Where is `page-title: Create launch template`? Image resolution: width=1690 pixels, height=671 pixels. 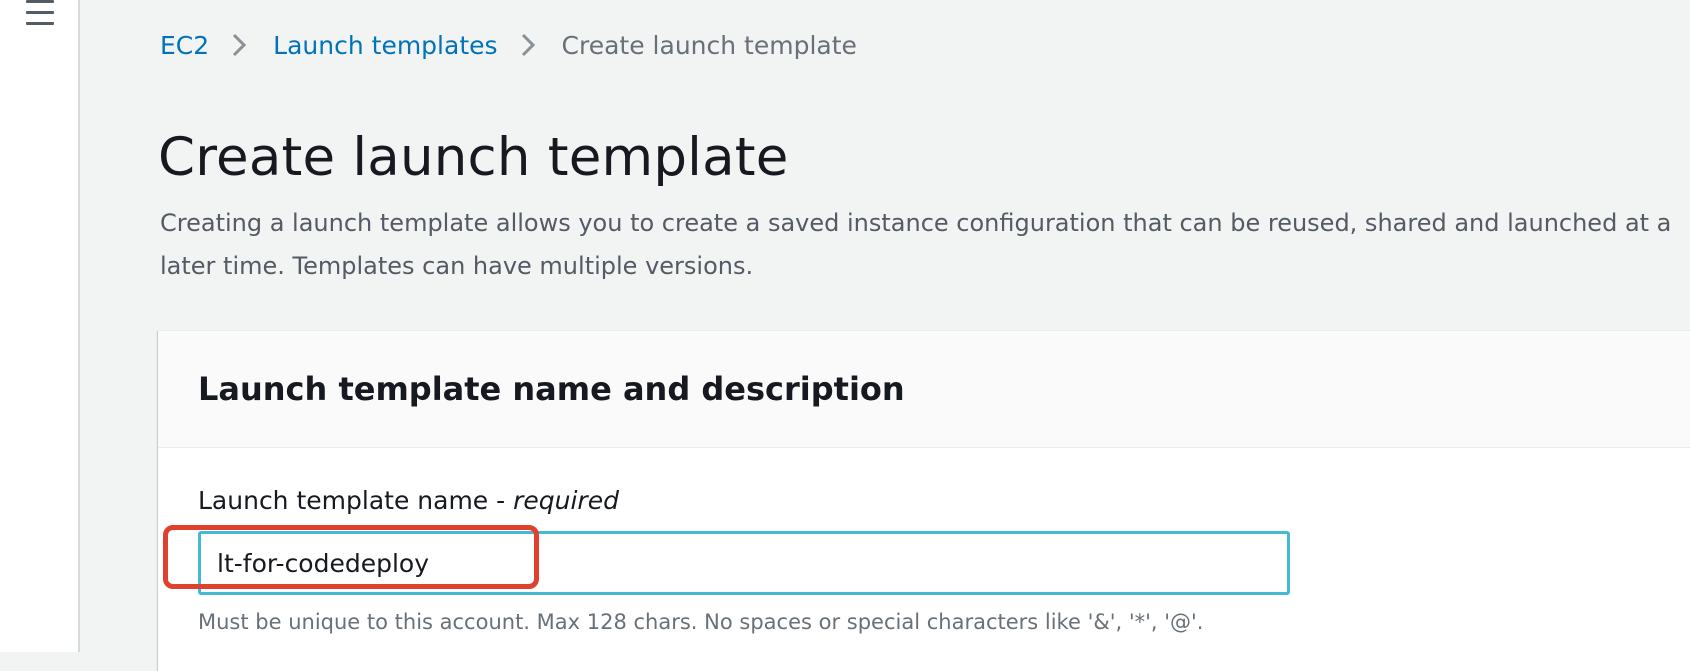
page-title: Create launch template is located at coordinates (473, 157).